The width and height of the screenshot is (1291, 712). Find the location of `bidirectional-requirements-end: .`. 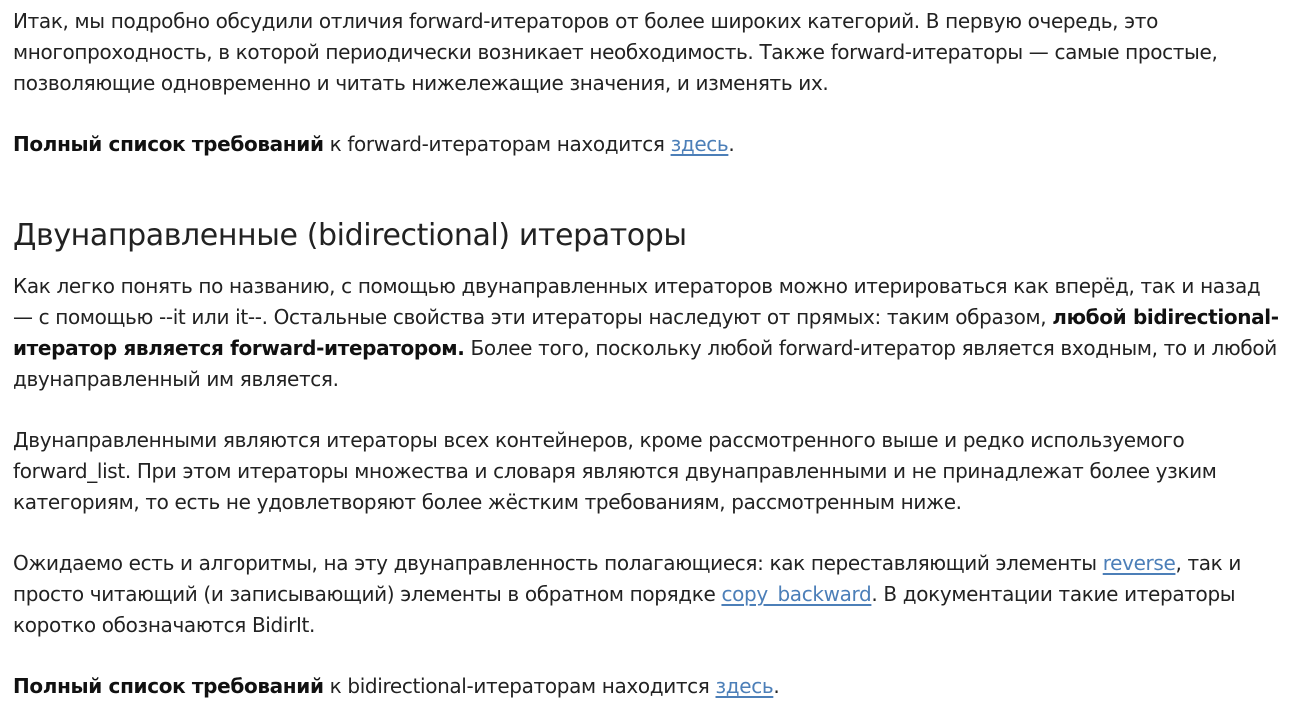

bidirectional-requirements-end: . is located at coordinates (776, 686).